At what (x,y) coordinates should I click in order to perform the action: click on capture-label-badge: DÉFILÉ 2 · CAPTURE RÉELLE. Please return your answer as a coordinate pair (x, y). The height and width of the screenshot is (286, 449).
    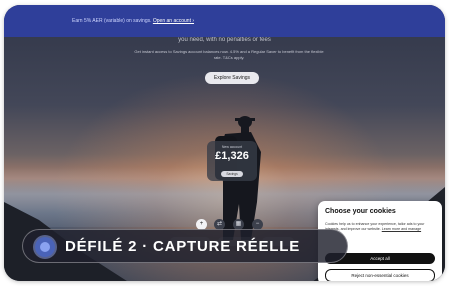
    Looking at the image, I should click on (185, 246).